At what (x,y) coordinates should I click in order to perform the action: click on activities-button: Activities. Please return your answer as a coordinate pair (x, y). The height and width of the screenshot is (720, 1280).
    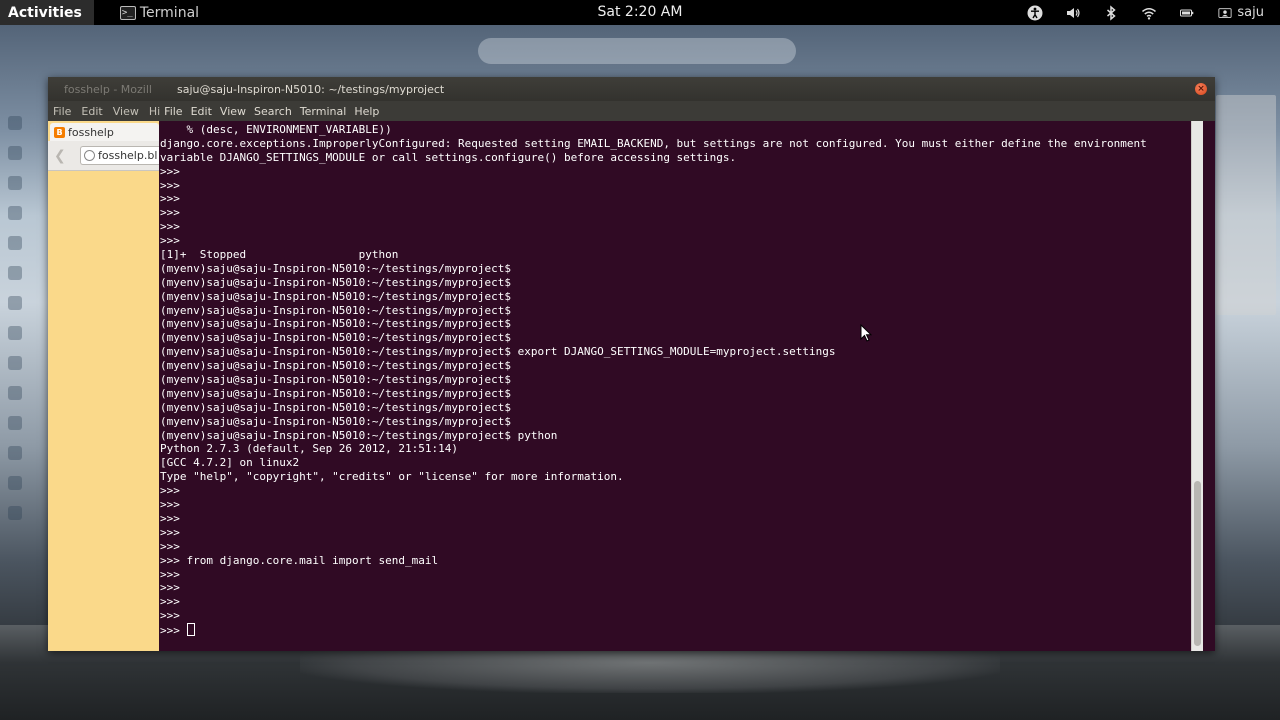
    Looking at the image, I should click on (47, 12).